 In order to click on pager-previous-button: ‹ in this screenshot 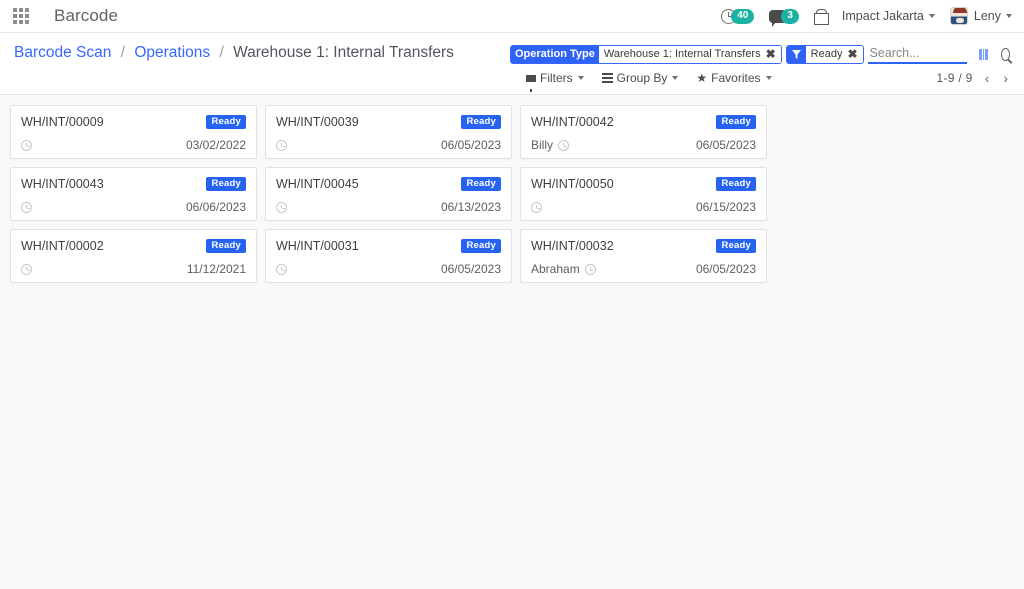, I will do `click(987, 78)`.